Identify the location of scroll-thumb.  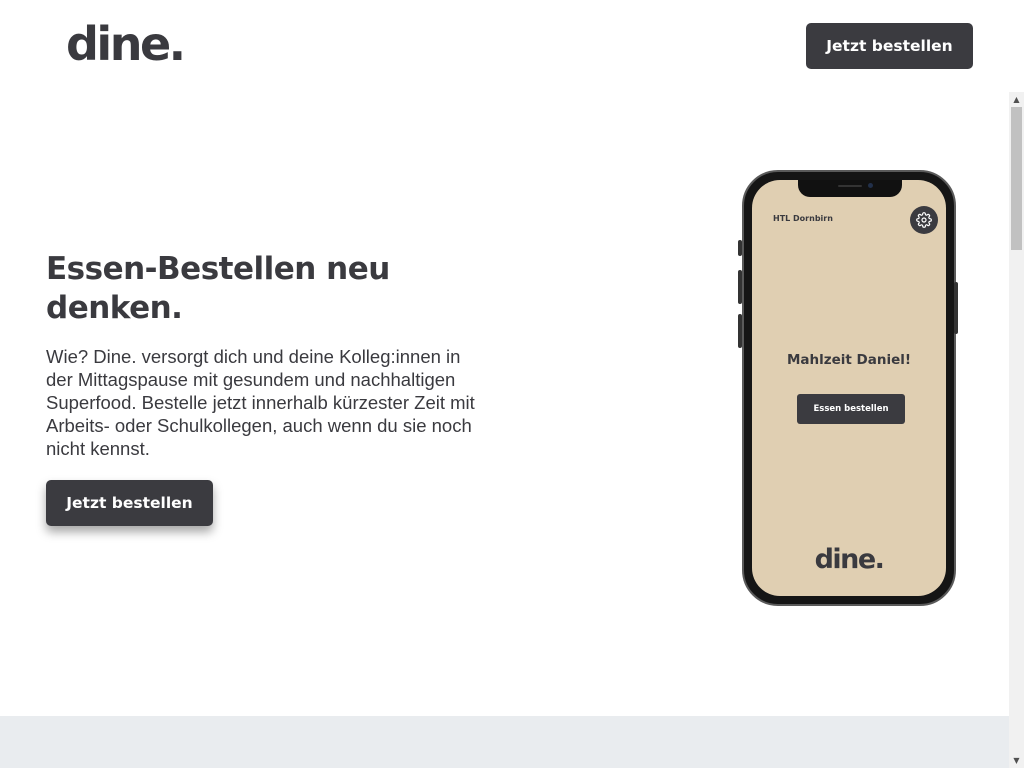
(1016, 178).